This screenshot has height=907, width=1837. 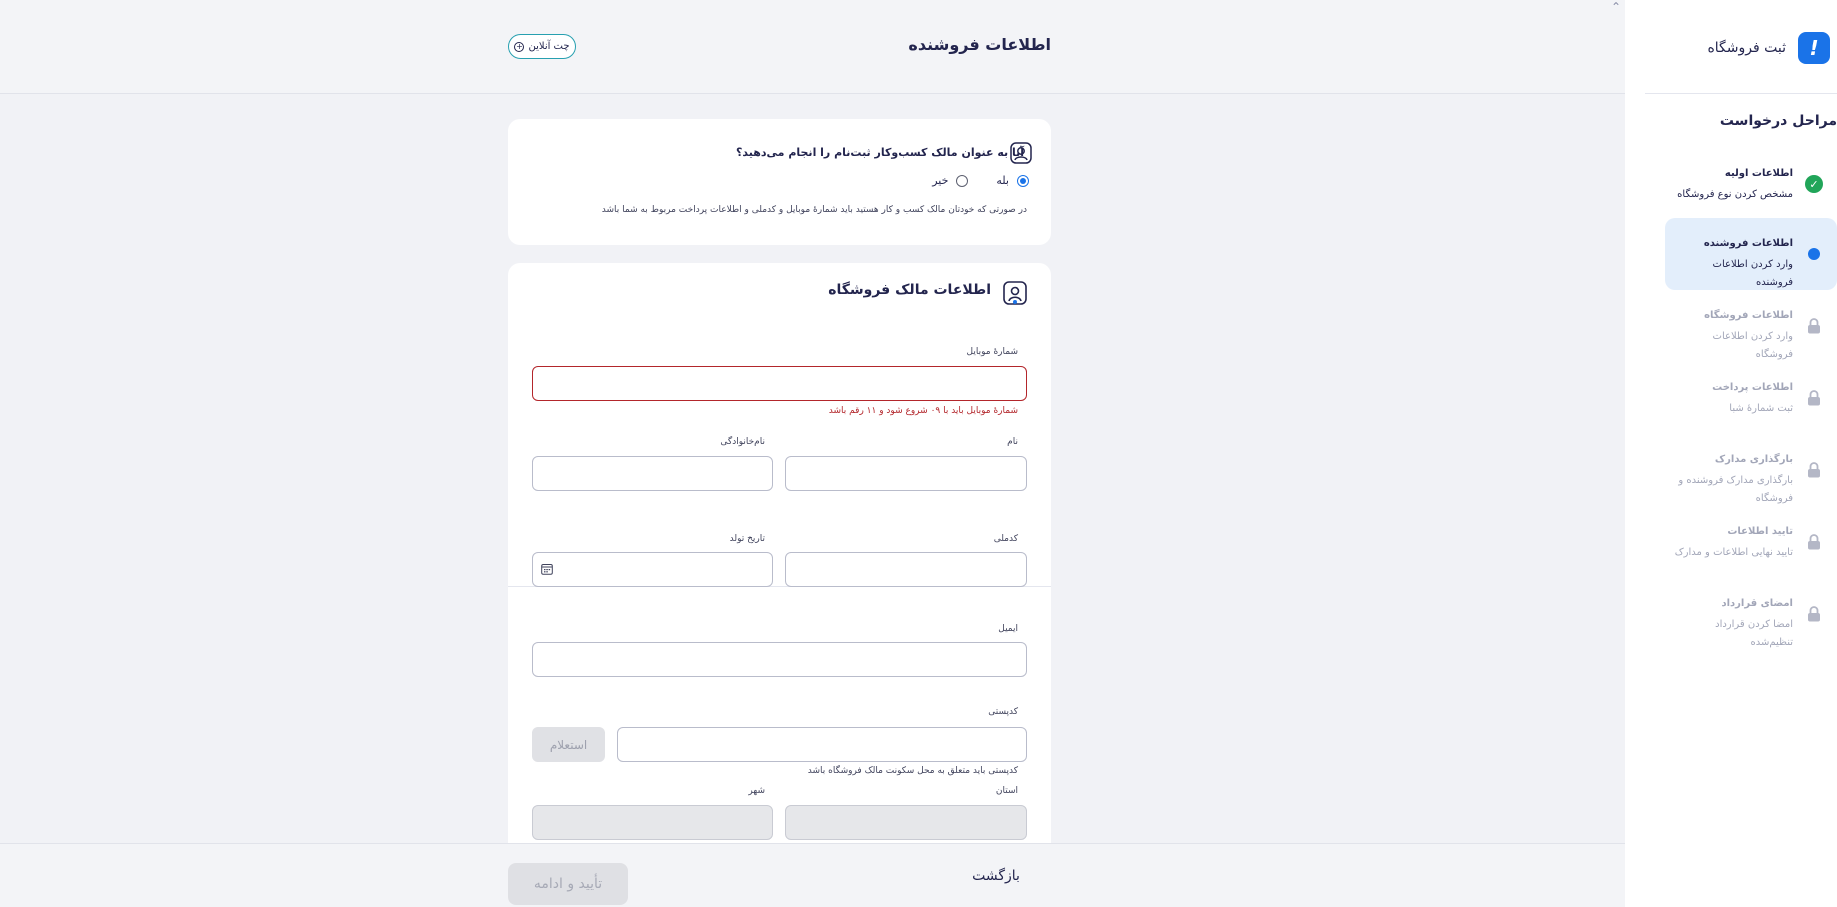 What do you see at coordinates (962, 180) in the screenshot?
I see `radio-no-indicator` at bounding box center [962, 180].